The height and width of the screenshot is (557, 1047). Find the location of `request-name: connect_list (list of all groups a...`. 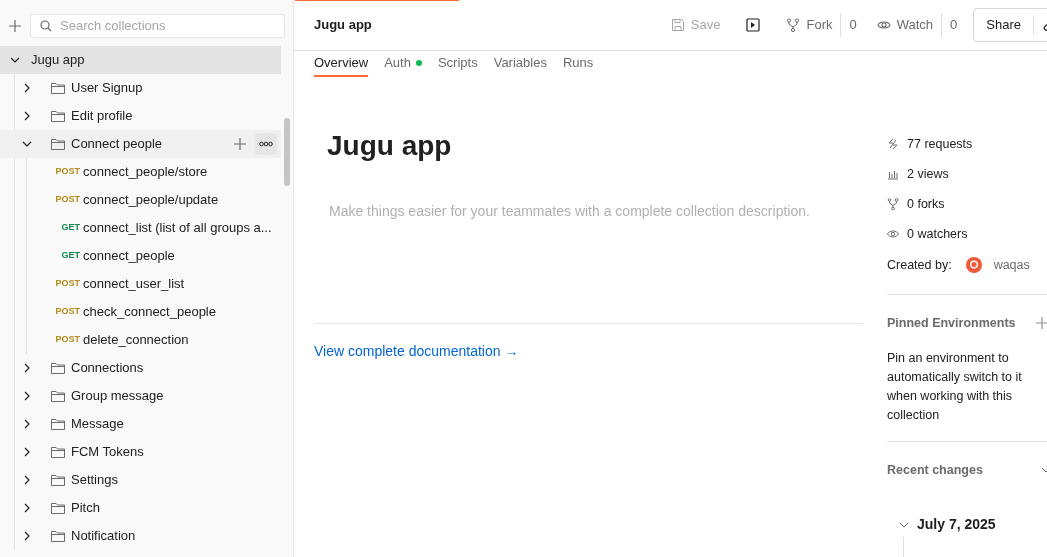

request-name: connect_list (list of all groups a... is located at coordinates (177, 228).